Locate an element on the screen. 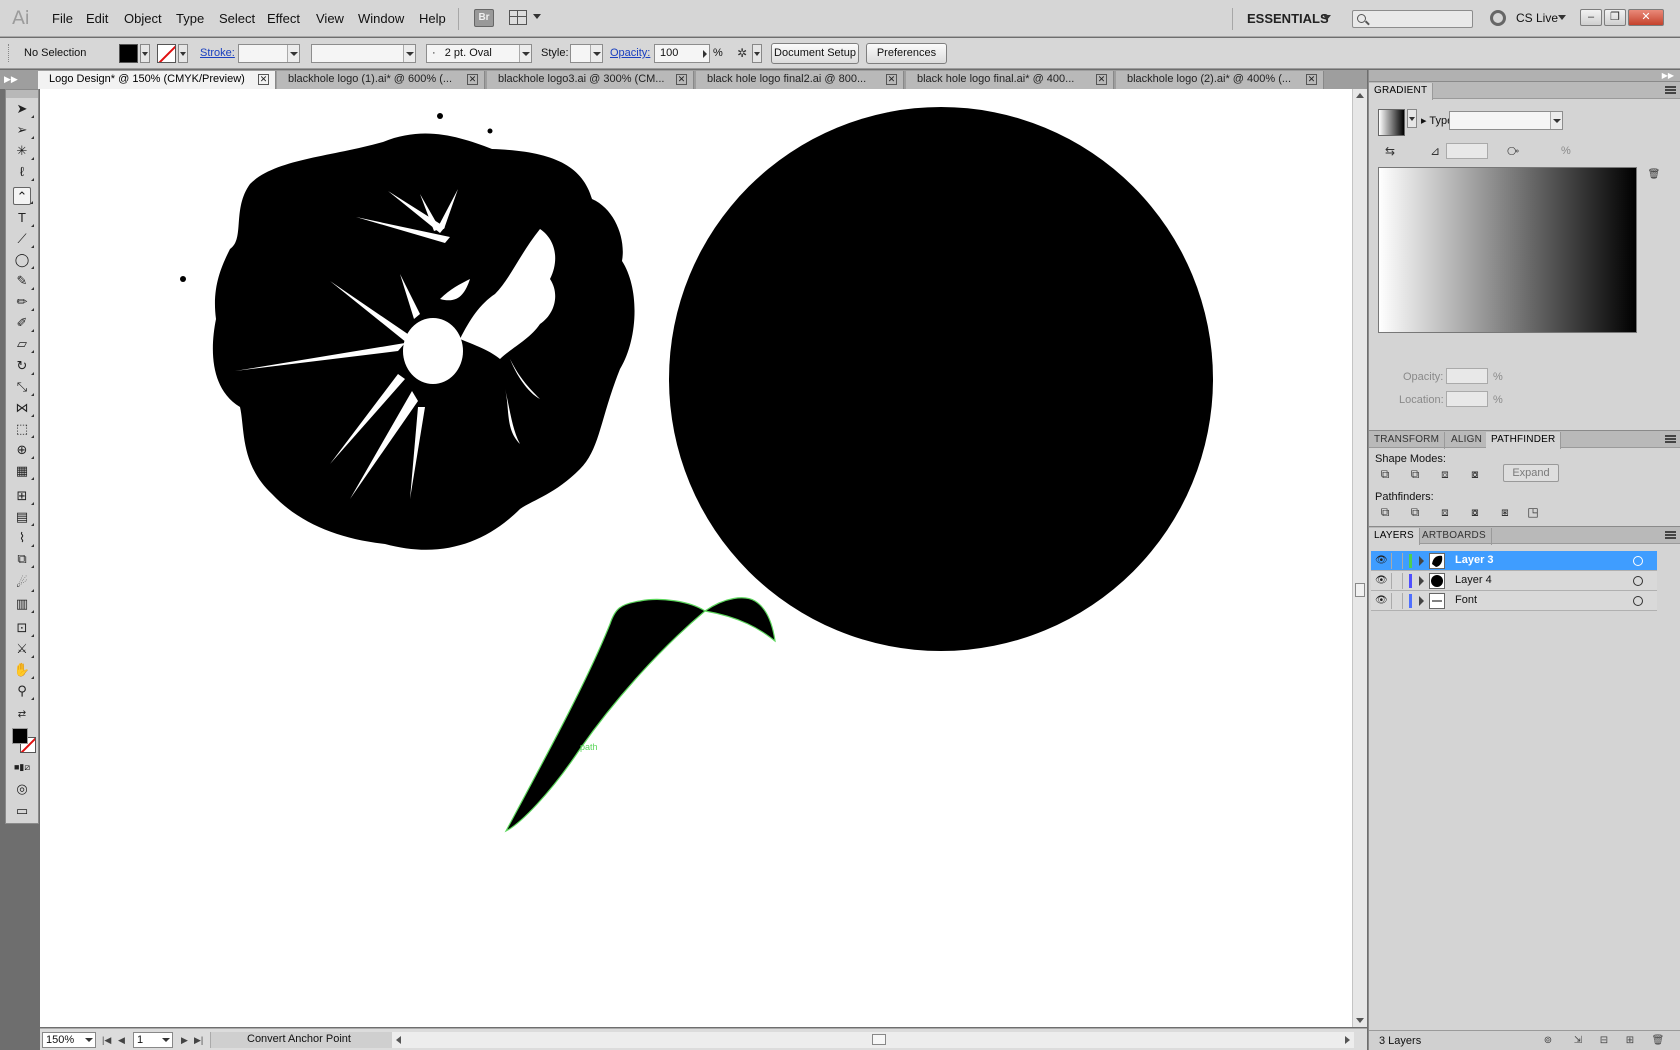  unite-icon: ⧉ is located at coordinates (1385, 474).